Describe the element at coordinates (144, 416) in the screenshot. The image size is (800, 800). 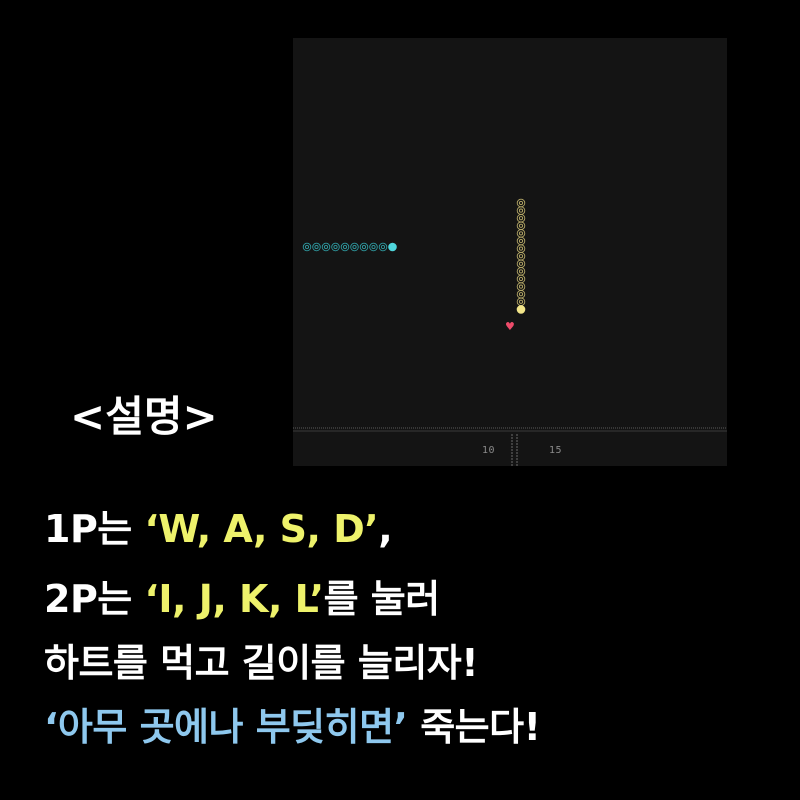
I see `section-title: <설명>` at that location.